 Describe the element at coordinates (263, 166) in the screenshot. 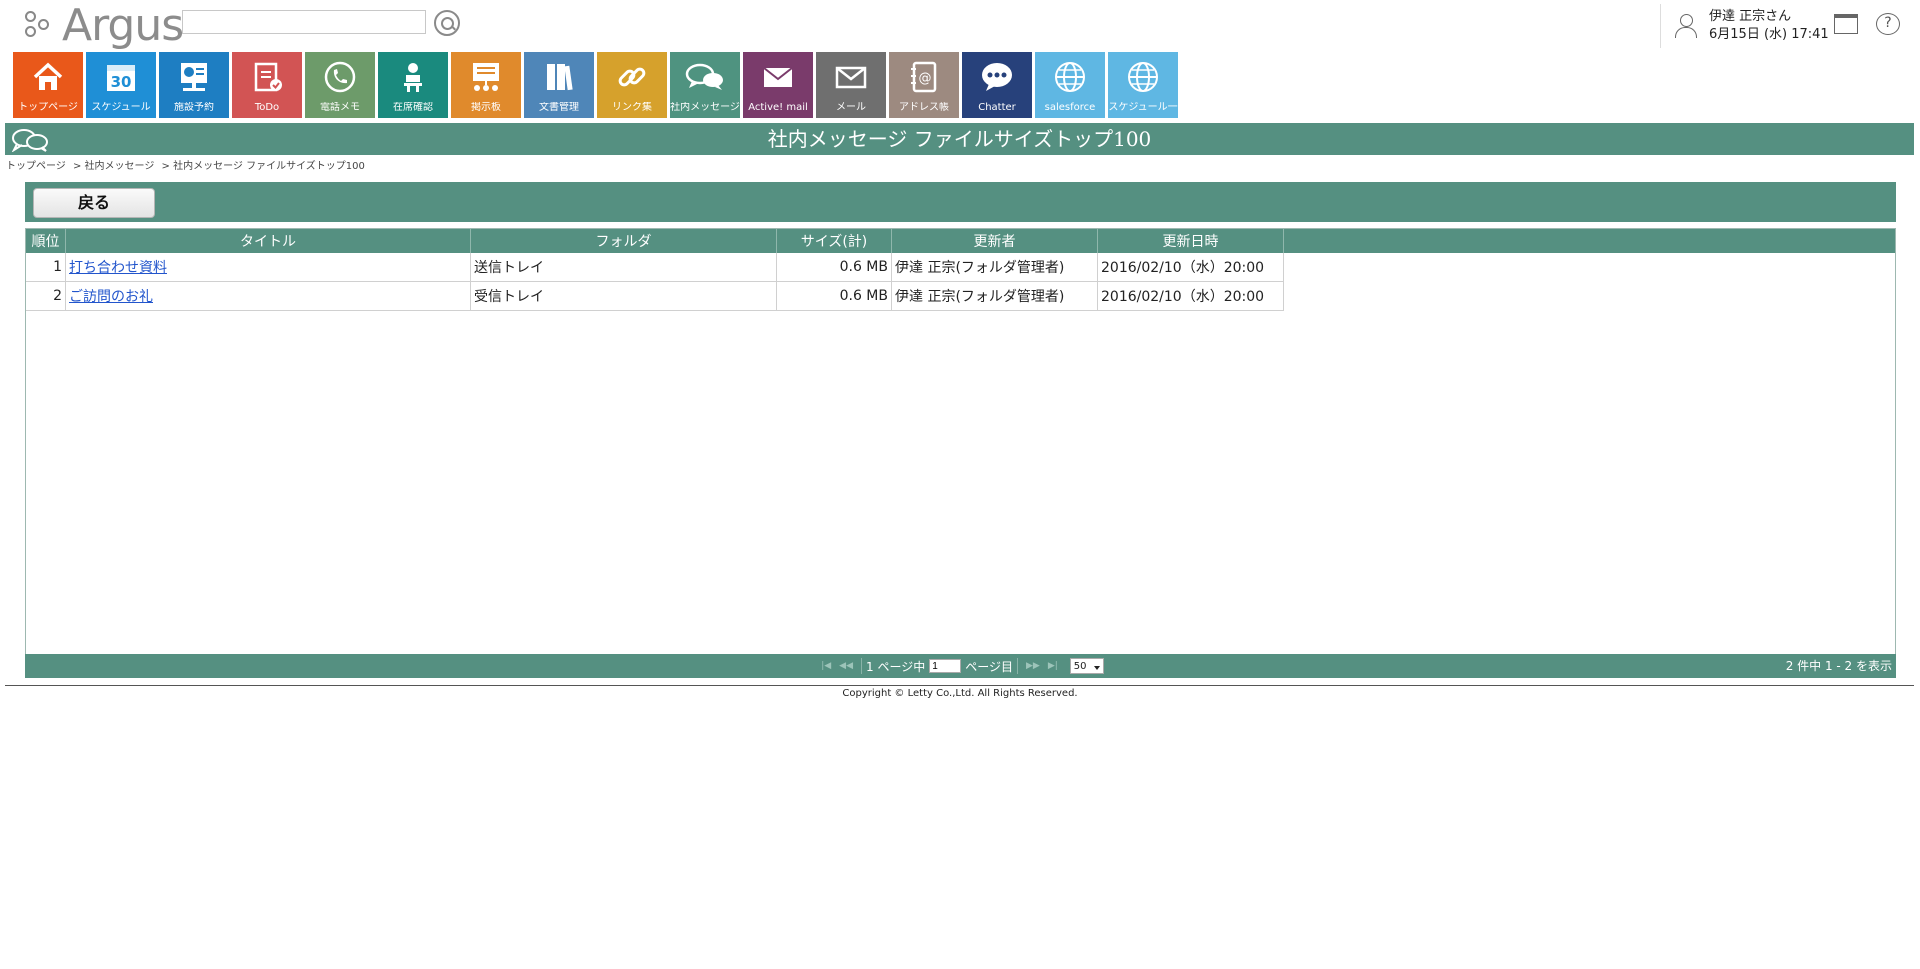

I see `breadcrumb-item-current: > 社内メッセージ ファイルサイズトップ100` at that location.